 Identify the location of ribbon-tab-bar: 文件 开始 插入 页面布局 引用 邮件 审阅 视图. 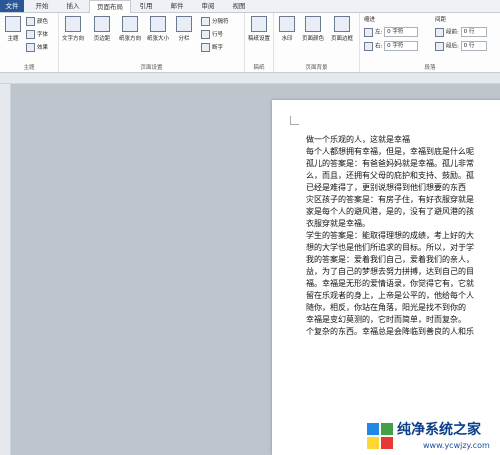
(250, 6).